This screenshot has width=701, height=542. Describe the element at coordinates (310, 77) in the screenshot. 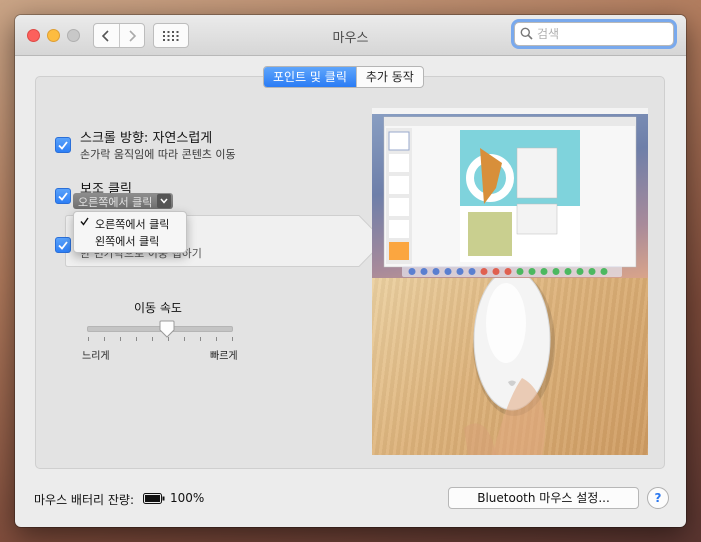

I see `tab-point-and-click: 포인트 및 클릭` at that location.